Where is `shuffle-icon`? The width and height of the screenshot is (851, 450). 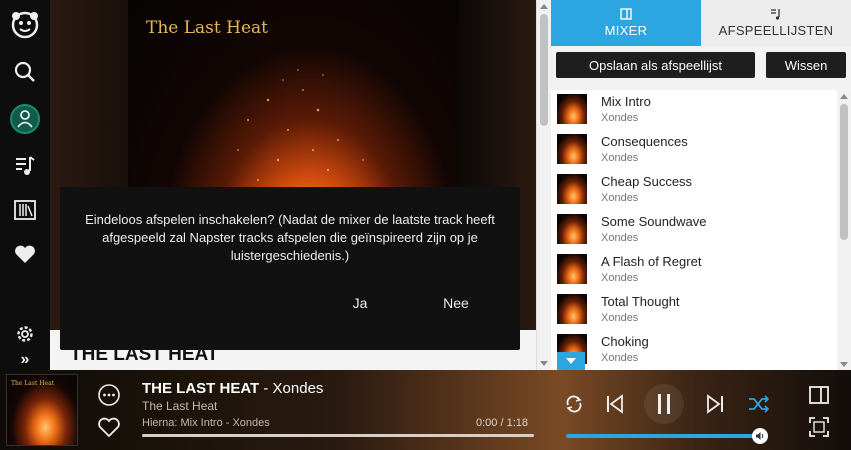 shuffle-icon is located at coordinates (759, 404).